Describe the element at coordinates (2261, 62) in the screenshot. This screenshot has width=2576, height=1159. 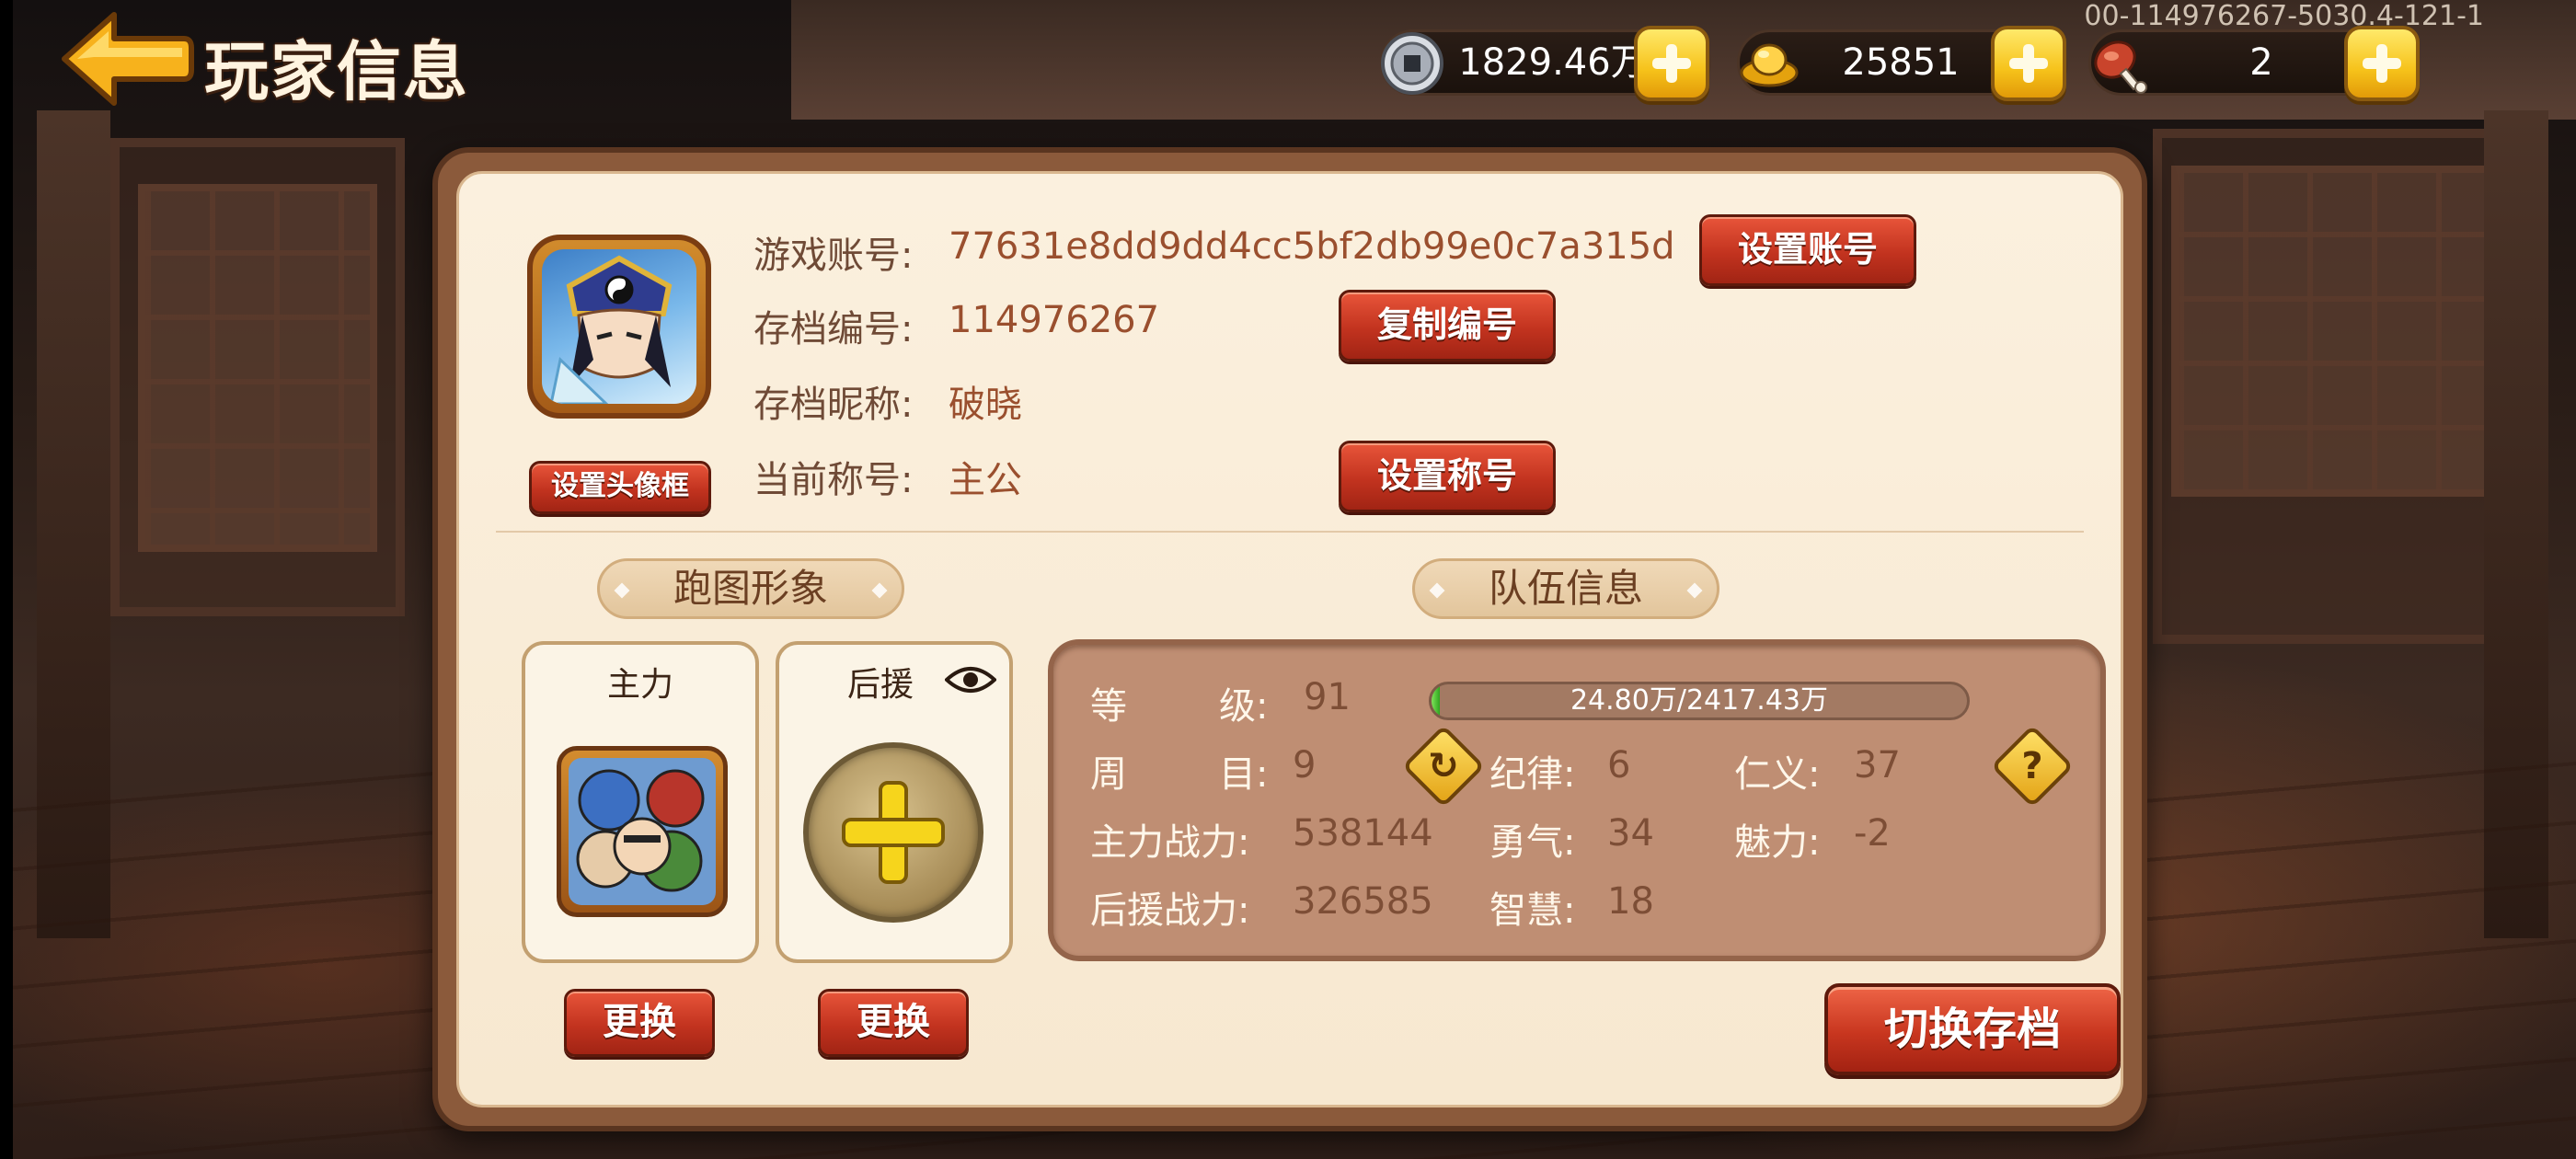
I see `meat-value: 2` at that location.